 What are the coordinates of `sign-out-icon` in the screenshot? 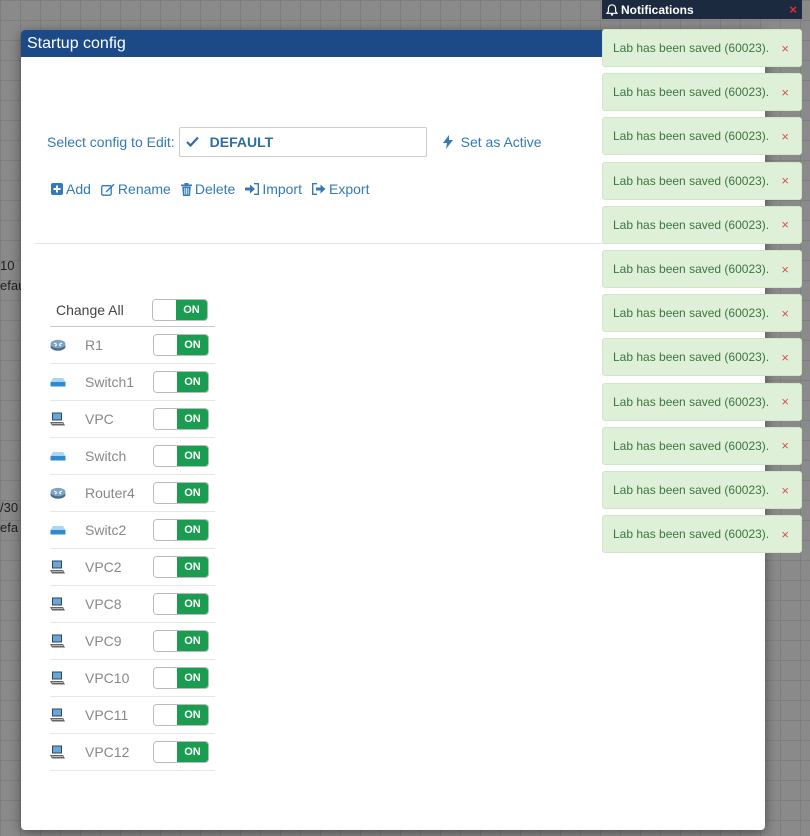 It's located at (319, 189).